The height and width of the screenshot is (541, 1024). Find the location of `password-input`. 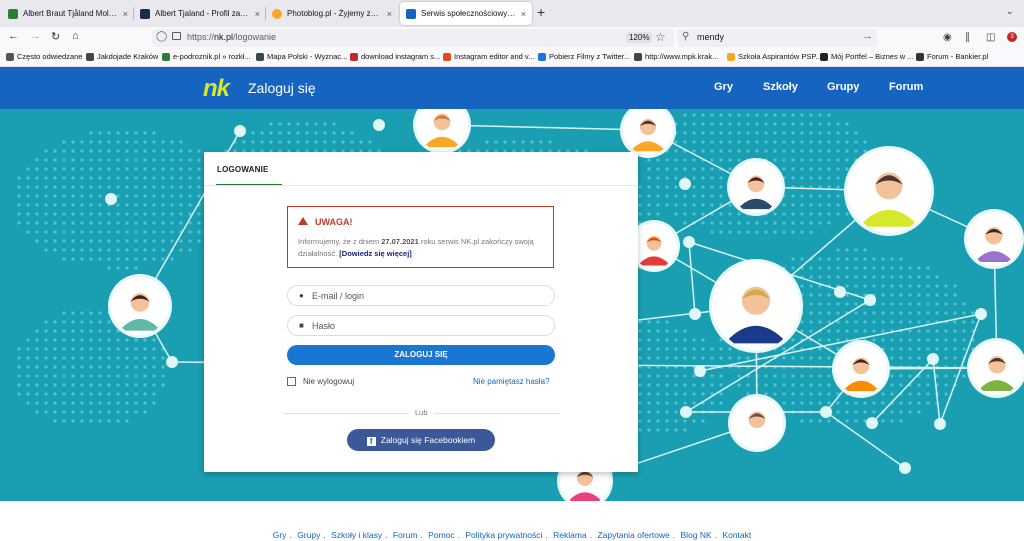

password-input is located at coordinates (427, 325).